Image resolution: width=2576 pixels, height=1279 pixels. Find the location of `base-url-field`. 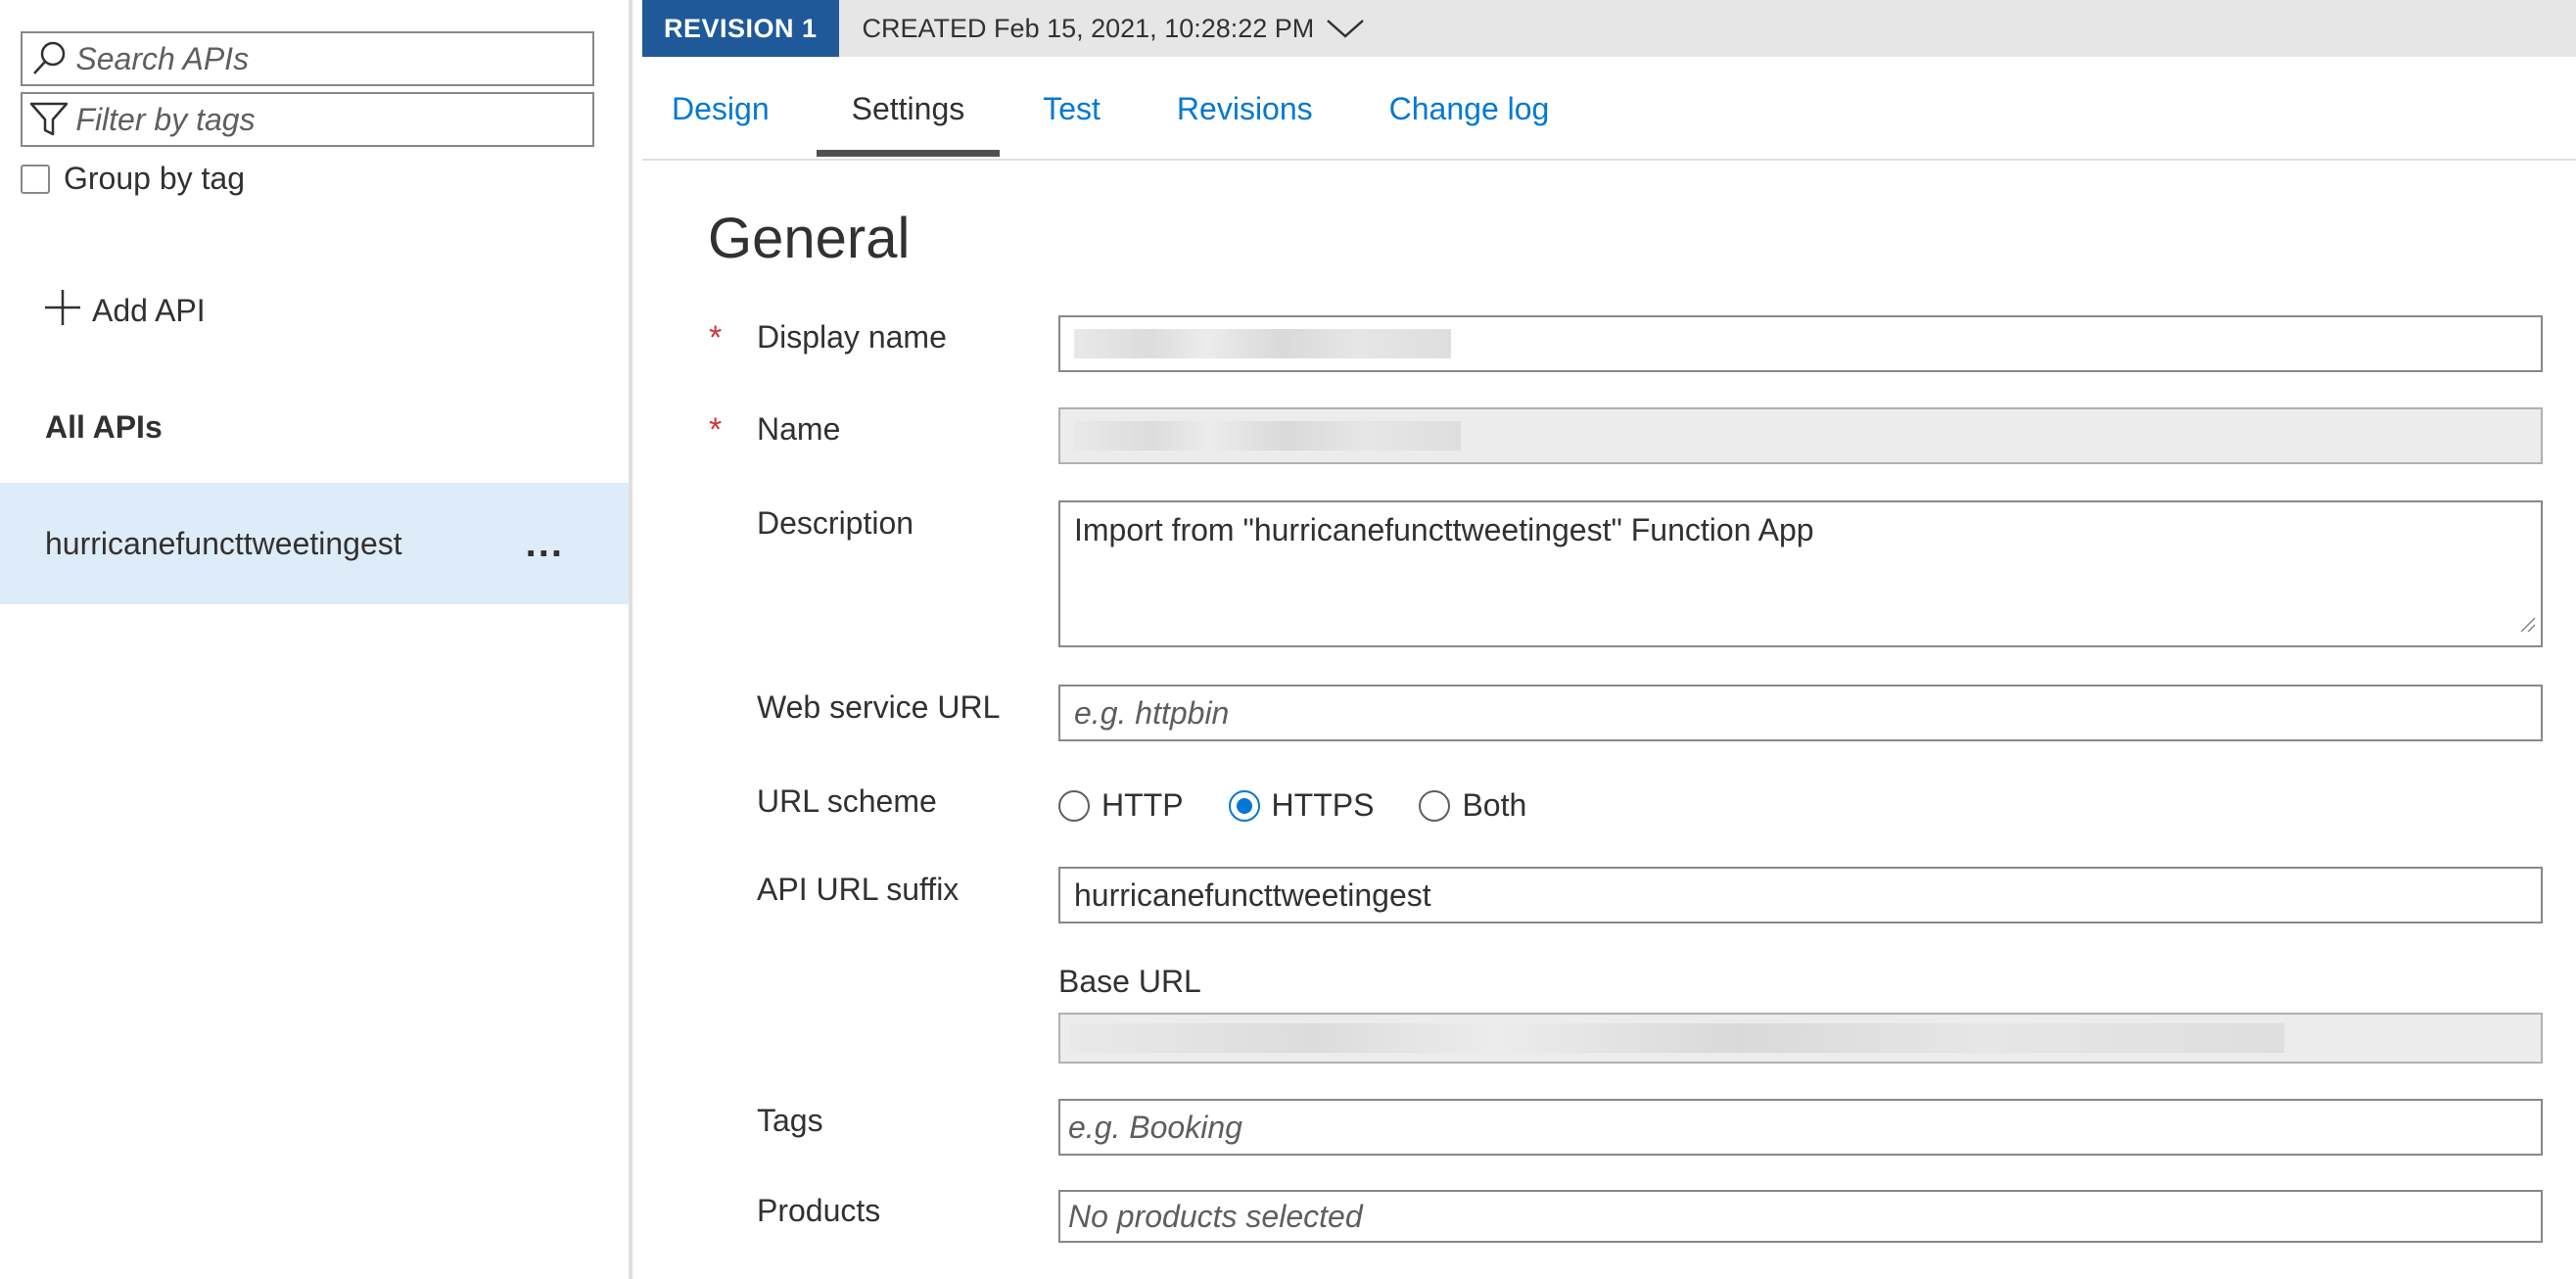

base-url-field is located at coordinates (1800, 1038).